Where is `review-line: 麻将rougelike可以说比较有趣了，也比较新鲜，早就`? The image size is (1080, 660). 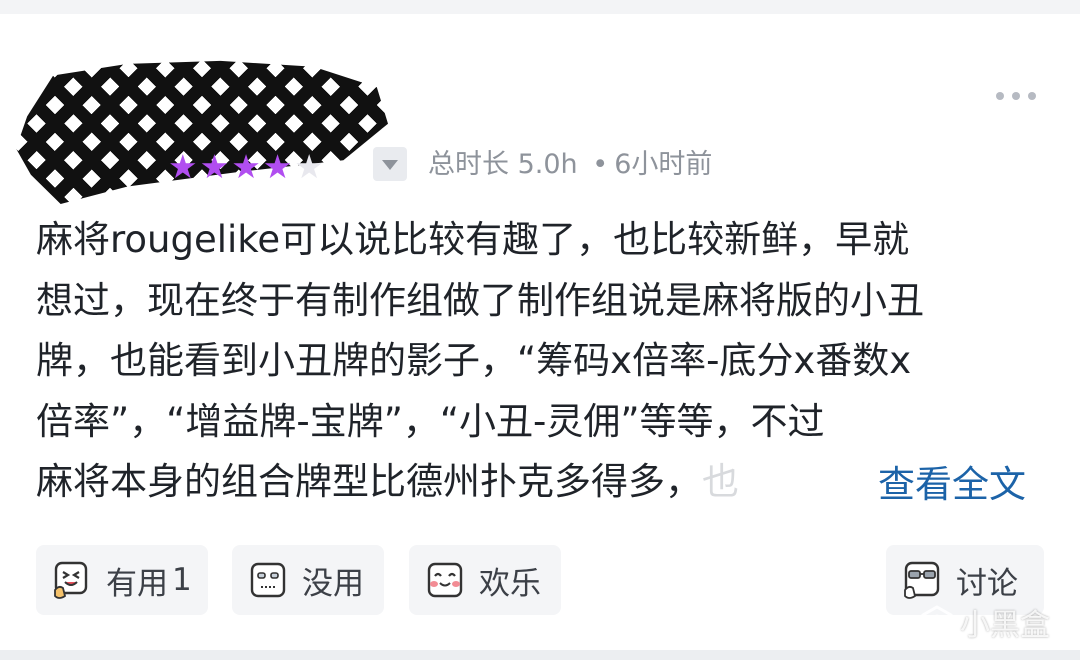 review-line: 麻将rougelike可以说比较有趣了，也比较新鲜，早就 is located at coordinates (473, 239).